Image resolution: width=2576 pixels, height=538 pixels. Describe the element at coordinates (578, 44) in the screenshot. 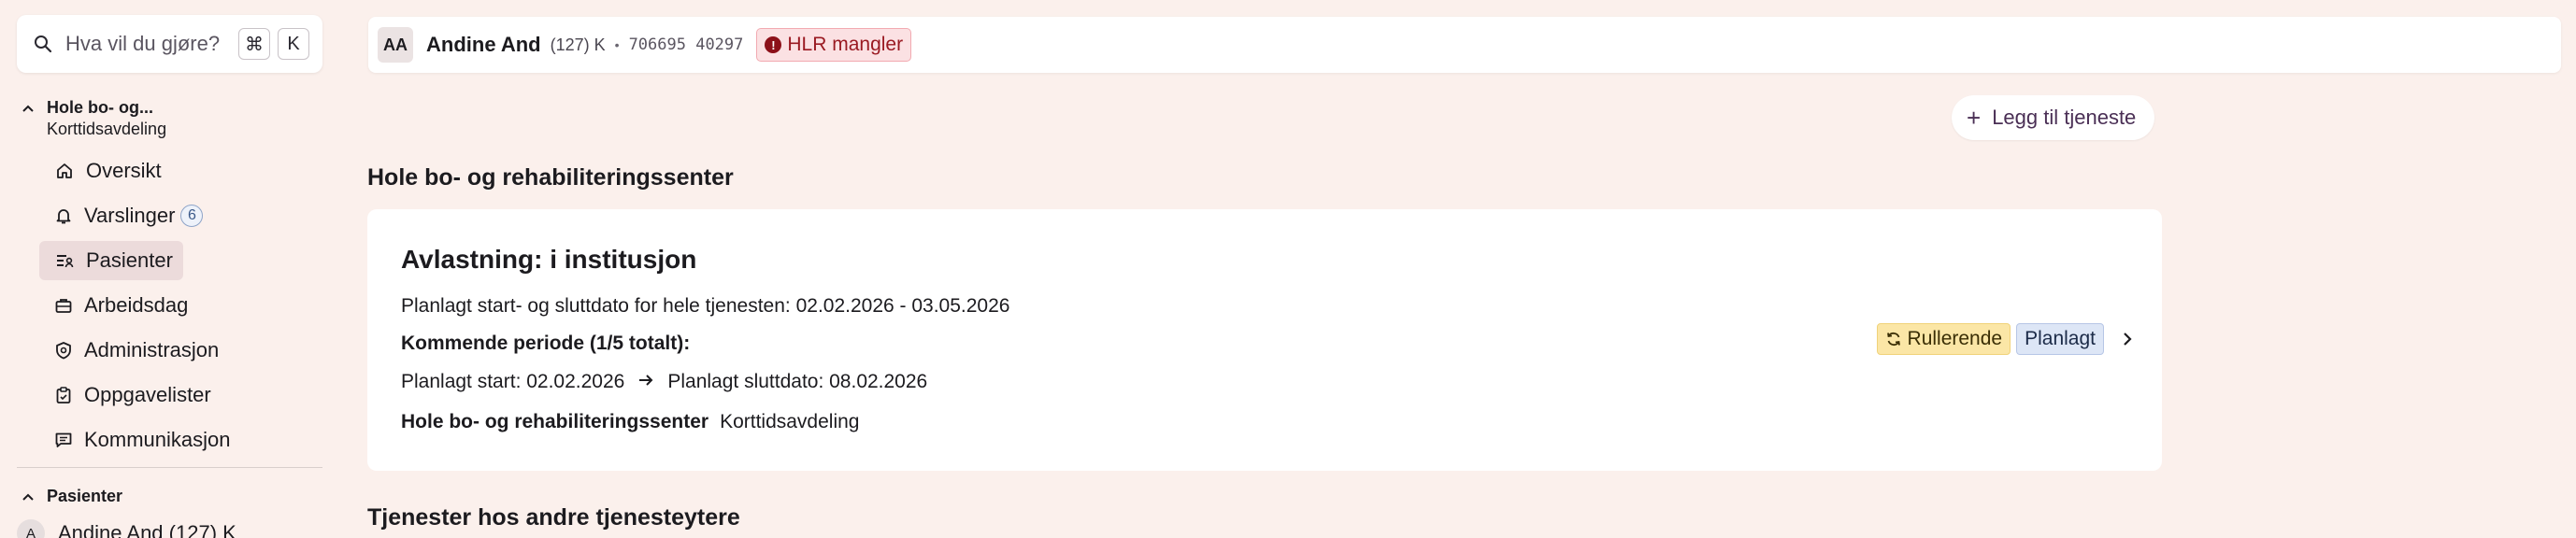

I see `patient-meta: (127) K` at that location.